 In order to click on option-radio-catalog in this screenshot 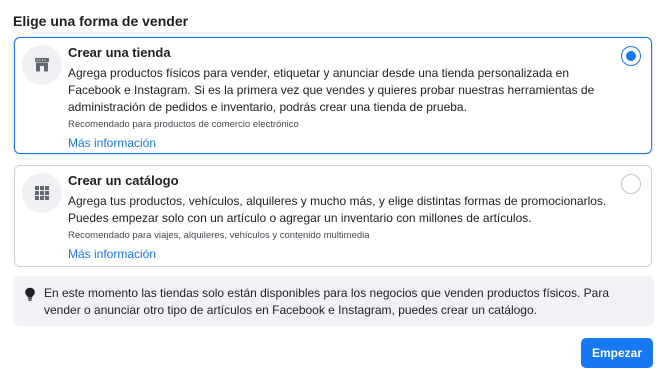, I will do `click(631, 184)`.